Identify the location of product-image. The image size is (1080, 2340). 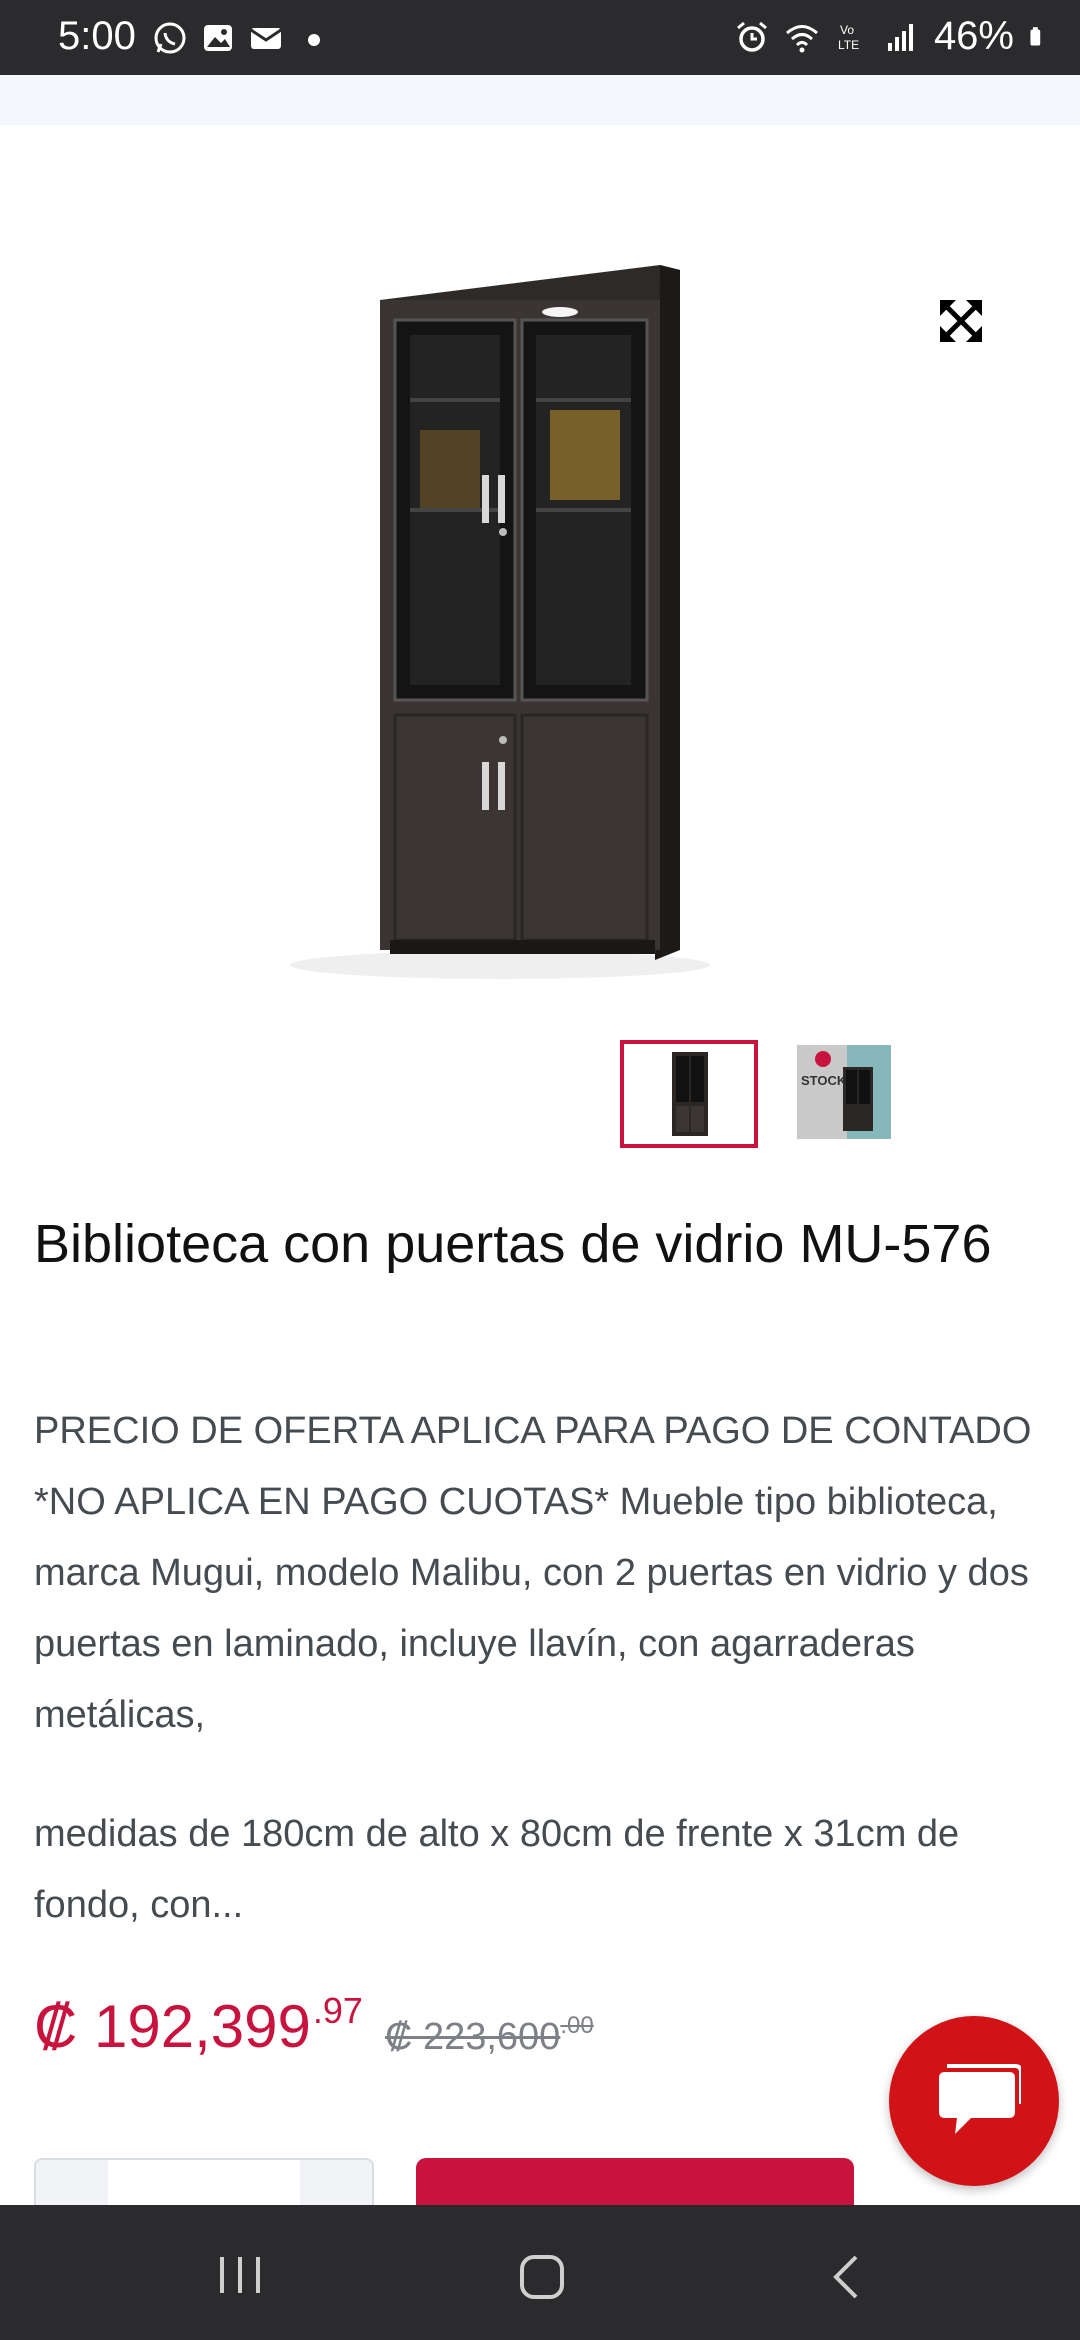
(500, 620).